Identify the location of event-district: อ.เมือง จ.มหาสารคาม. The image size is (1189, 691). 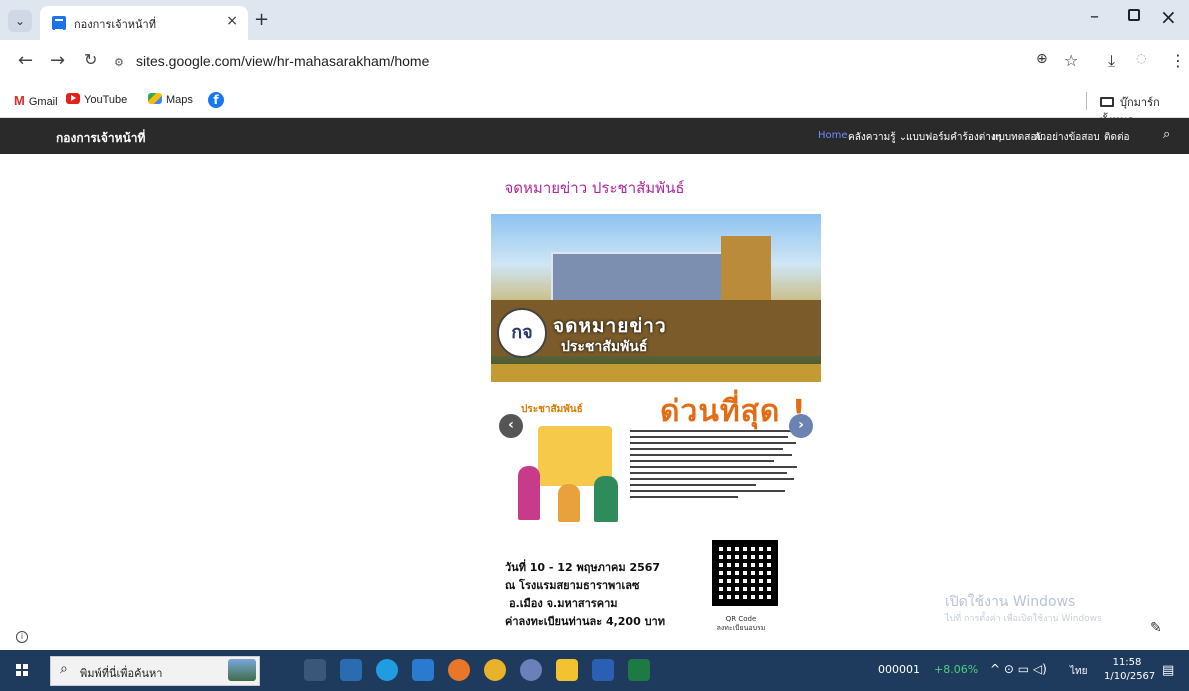
(563, 603).